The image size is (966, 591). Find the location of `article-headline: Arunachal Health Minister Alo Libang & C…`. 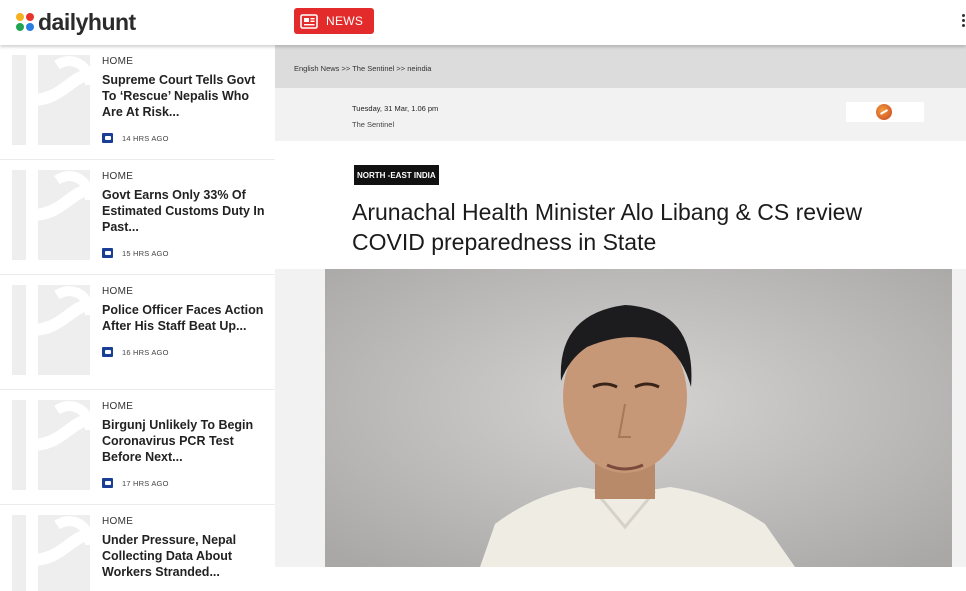

article-headline: Arunachal Health Minister Alo Libang & C… is located at coordinates (607, 227).